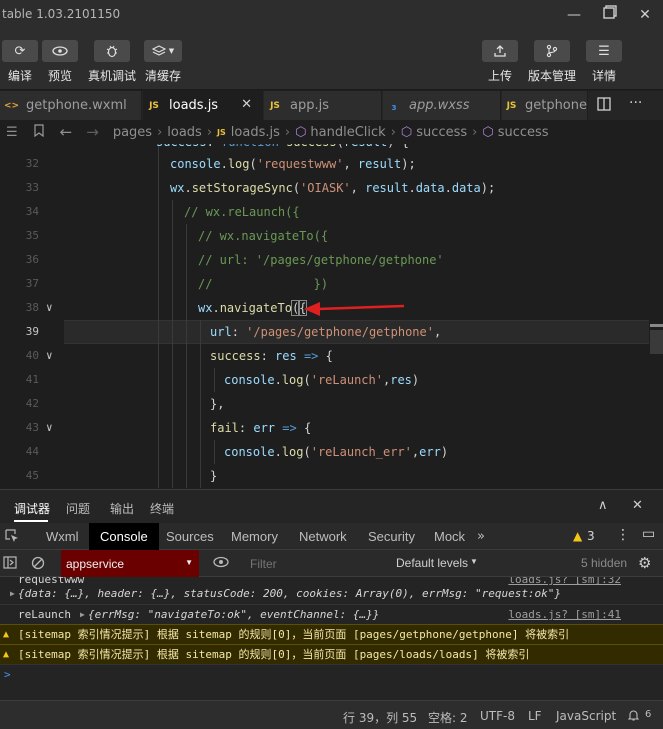 This screenshot has height=729, width=663. Describe the element at coordinates (121, 476) in the screenshot. I see `code-line: 45 }` at that location.